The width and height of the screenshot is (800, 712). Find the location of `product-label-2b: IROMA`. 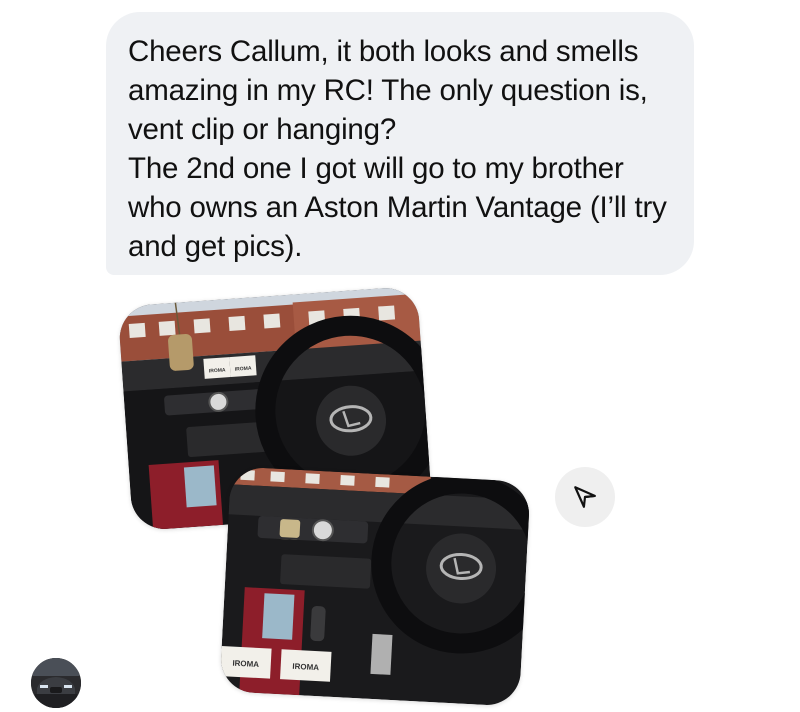

product-label-2b: IROMA is located at coordinates (305, 667).